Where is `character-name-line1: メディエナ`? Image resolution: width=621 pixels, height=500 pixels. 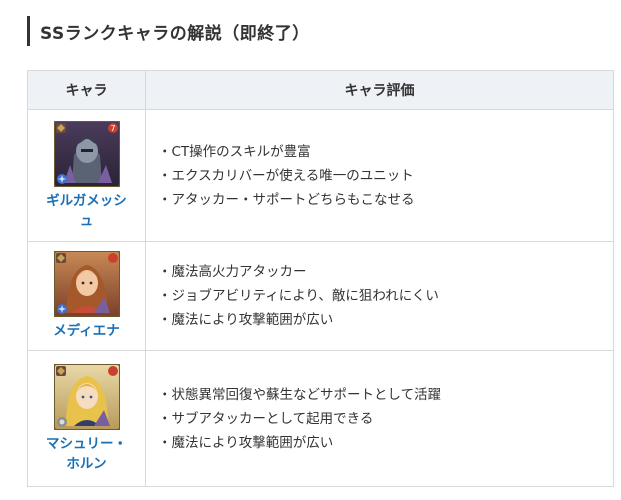
character-name-line1: メディエナ is located at coordinates (86, 331).